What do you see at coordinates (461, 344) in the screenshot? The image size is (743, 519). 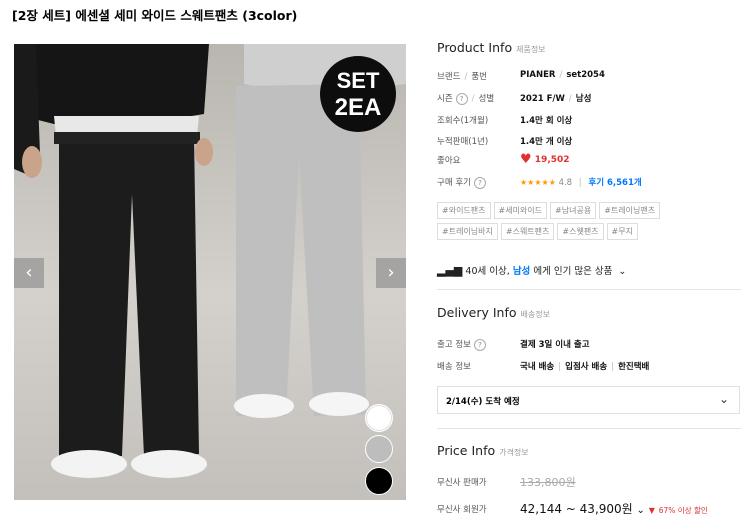 I see `ship-label: 출고 정보?` at bounding box center [461, 344].